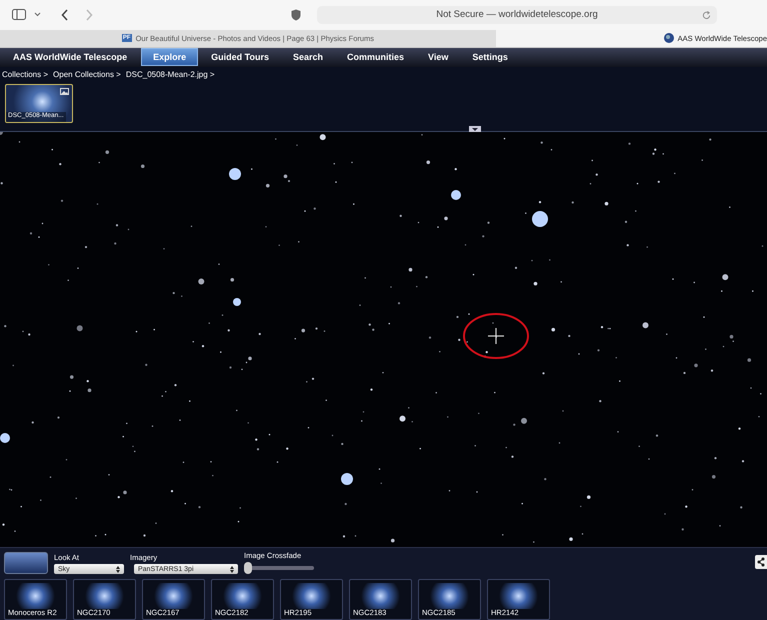 Image resolution: width=767 pixels, height=620 pixels. What do you see at coordinates (25, 74) in the screenshot?
I see `breadcrumb-link: Collections >` at bounding box center [25, 74].